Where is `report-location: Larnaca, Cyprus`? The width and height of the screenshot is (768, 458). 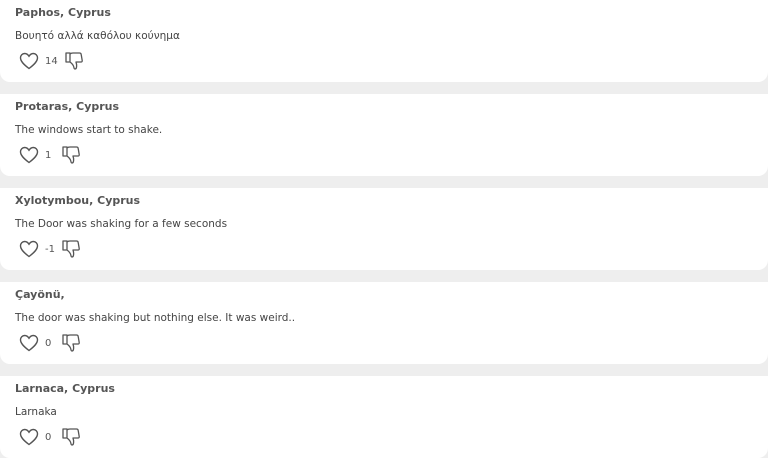
report-location: Larnaca, Cyprus is located at coordinates (65, 388).